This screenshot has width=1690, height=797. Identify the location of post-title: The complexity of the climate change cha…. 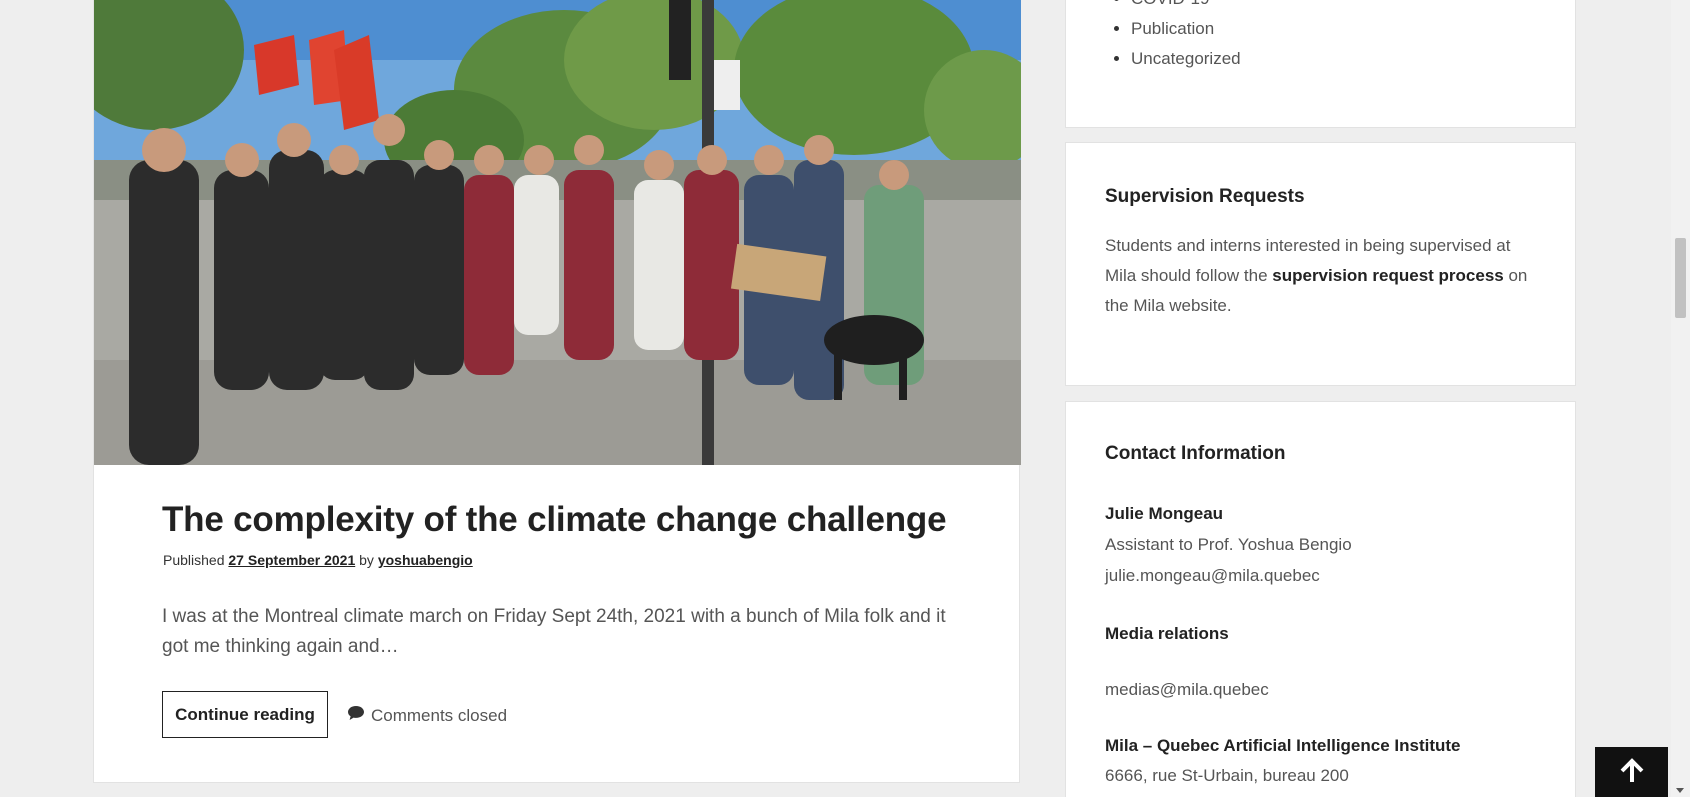
(554, 520).